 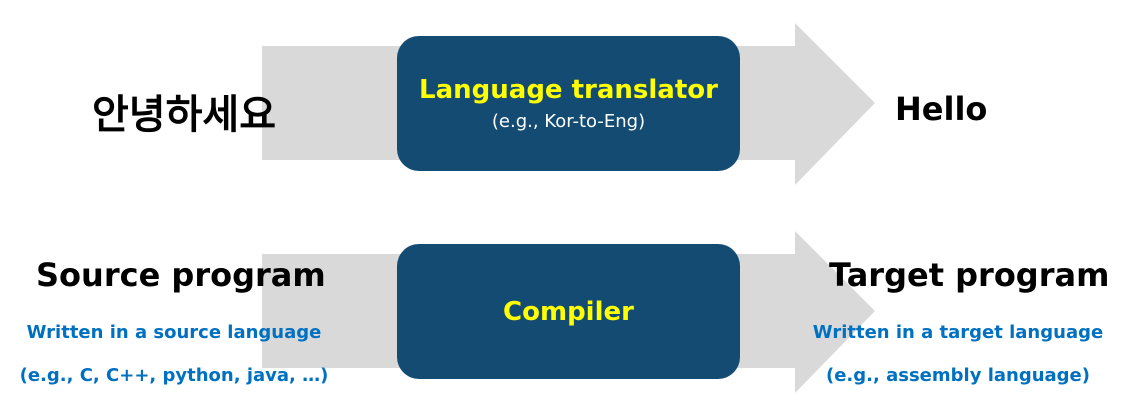 What do you see at coordinates (568, 121) in the screenshot?
I see `language-translator-subtitle: (e.g., Kor-to-Eng)` at bounding box center [568, 121].